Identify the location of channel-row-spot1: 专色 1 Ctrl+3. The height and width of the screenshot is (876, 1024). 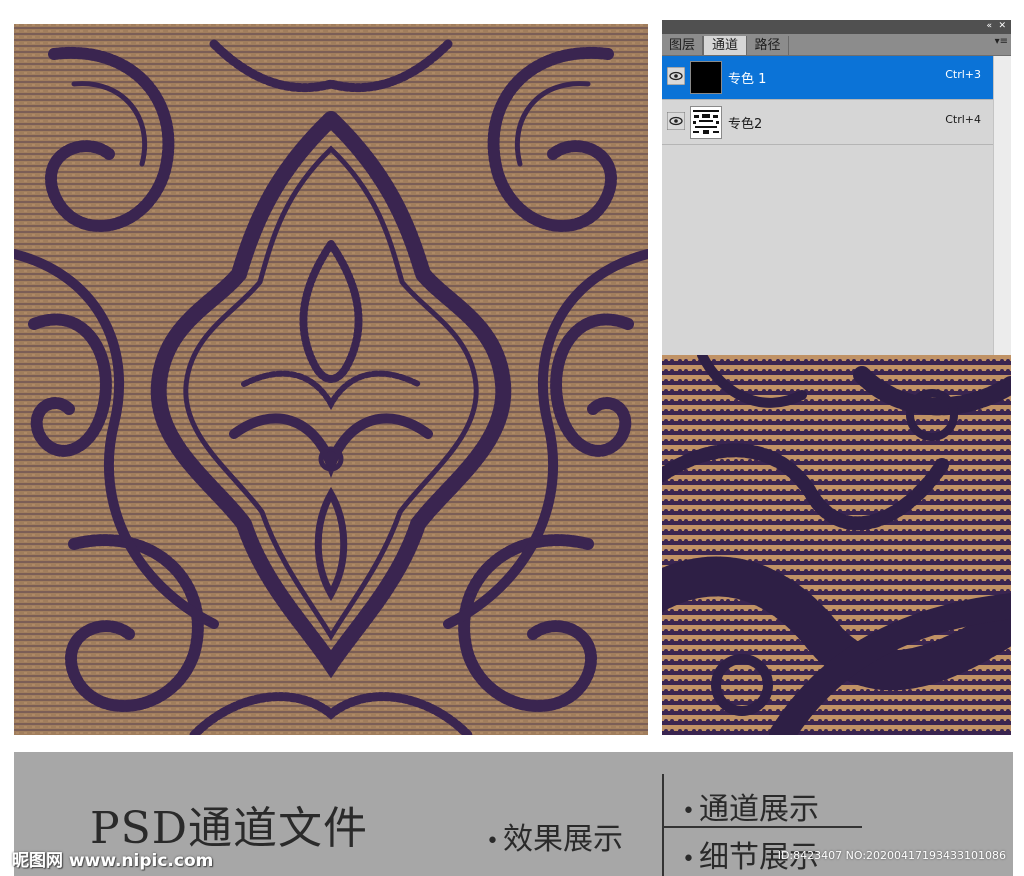
(827, 78).